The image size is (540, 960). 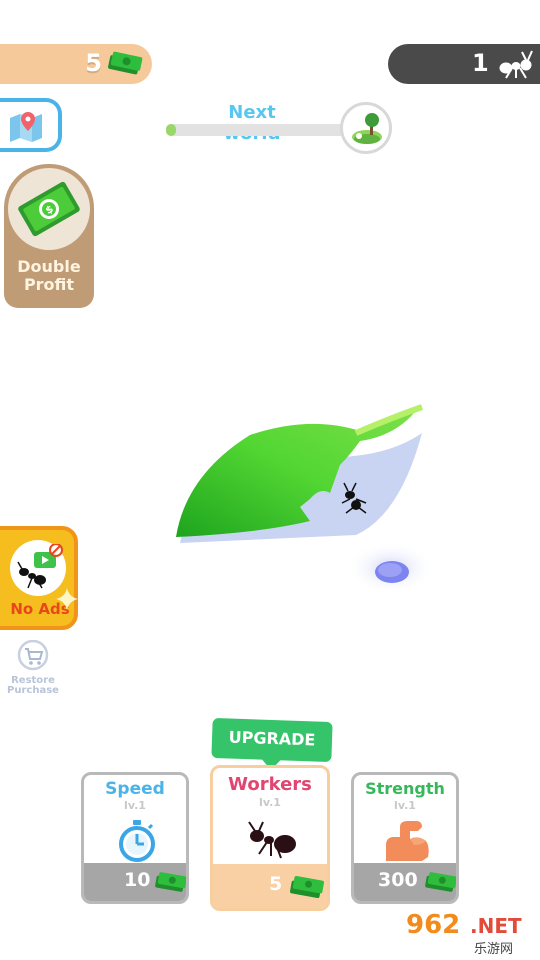 I want to click on strength-price: 300, so click(x=398, y=880).